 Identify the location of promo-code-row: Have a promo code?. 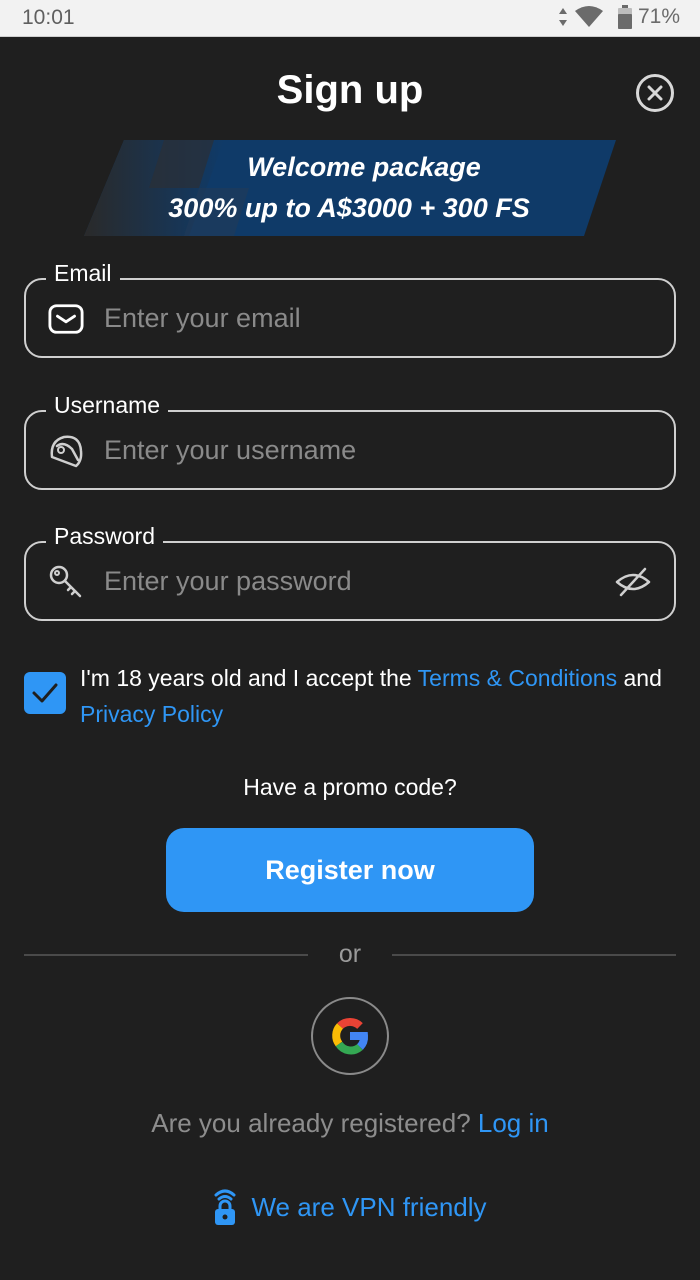
(350, 787).